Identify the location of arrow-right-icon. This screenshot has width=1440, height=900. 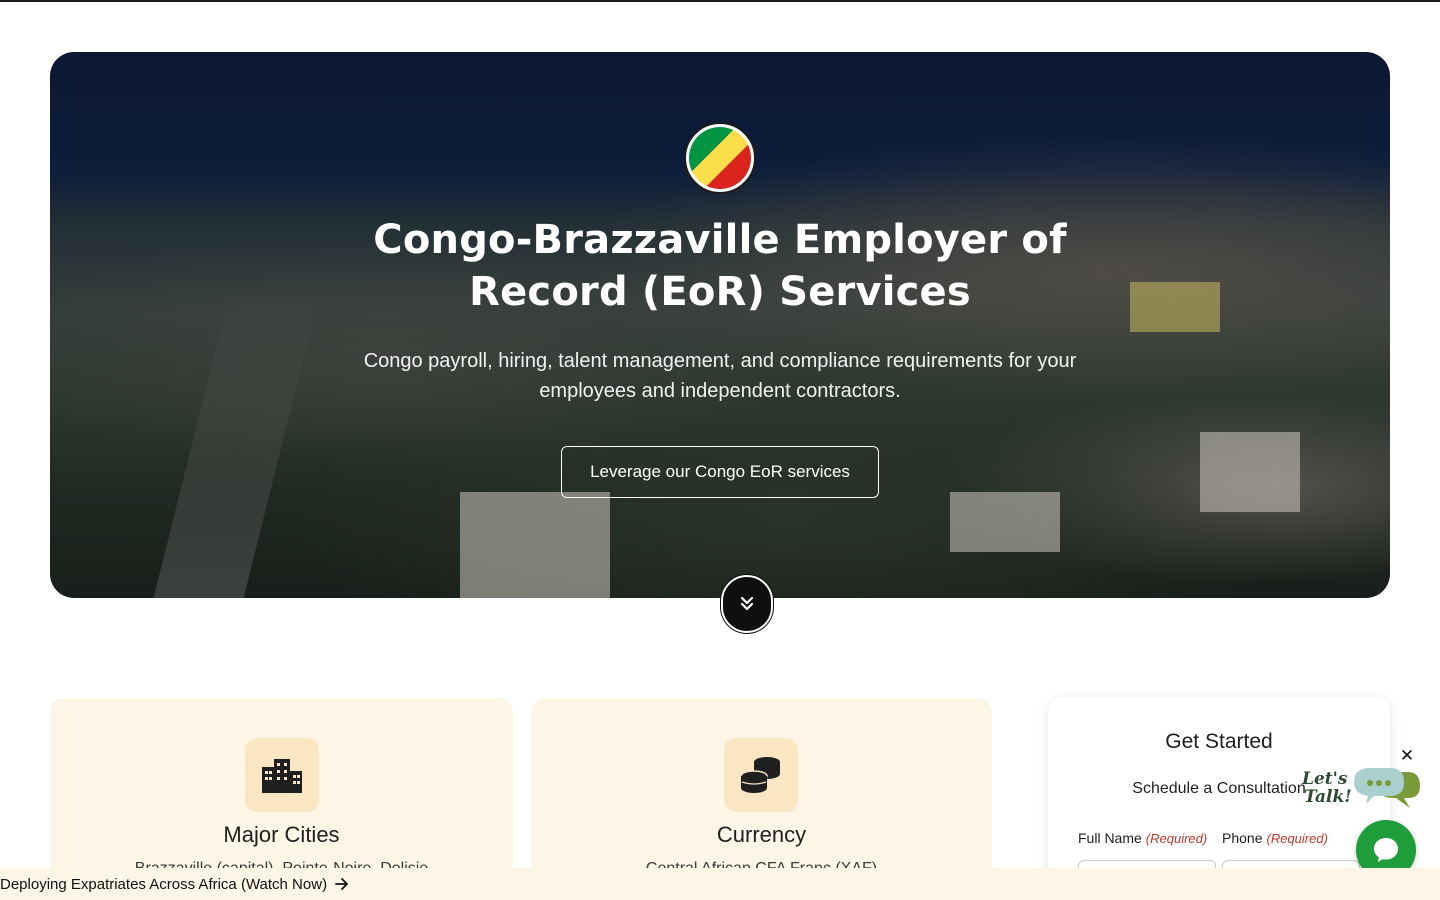
(341, 884).